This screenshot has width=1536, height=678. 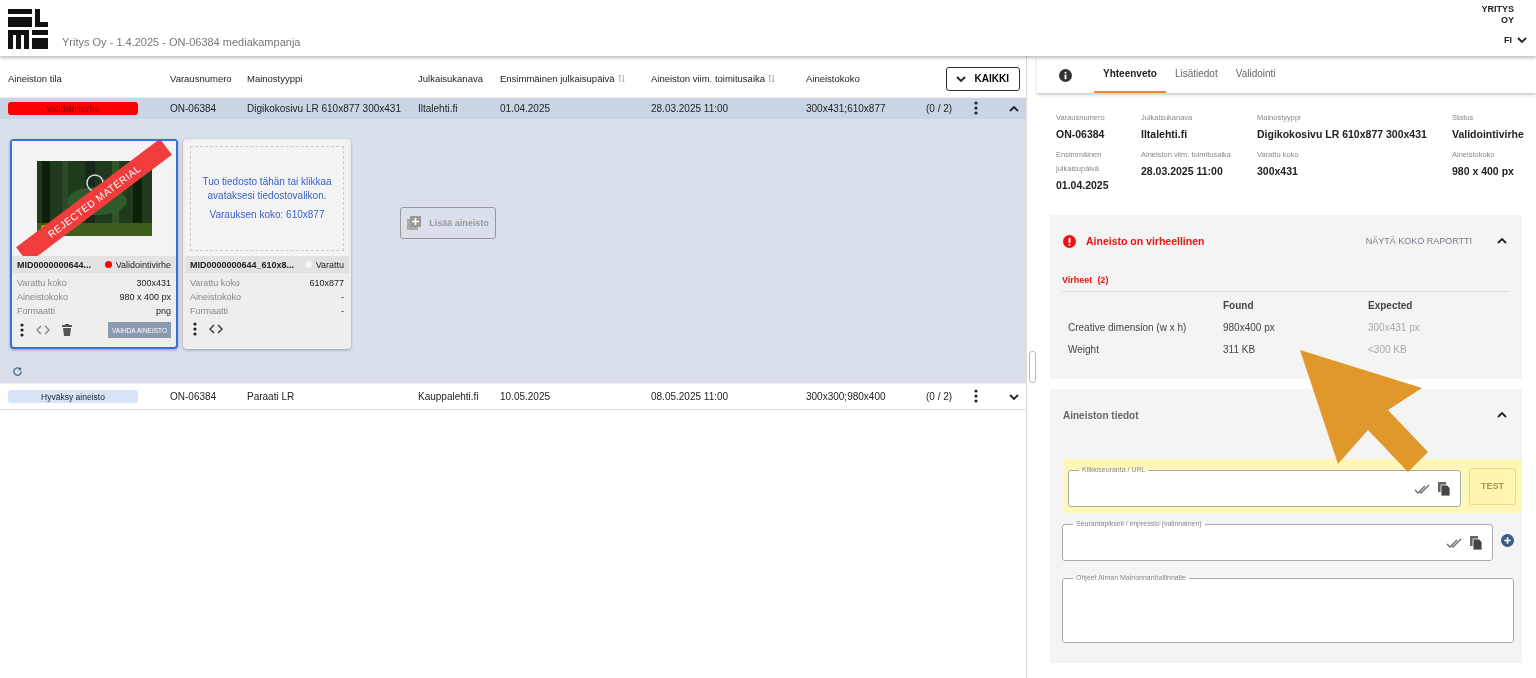 I want to click on company-name: OY, so click(x=1507, y=20).